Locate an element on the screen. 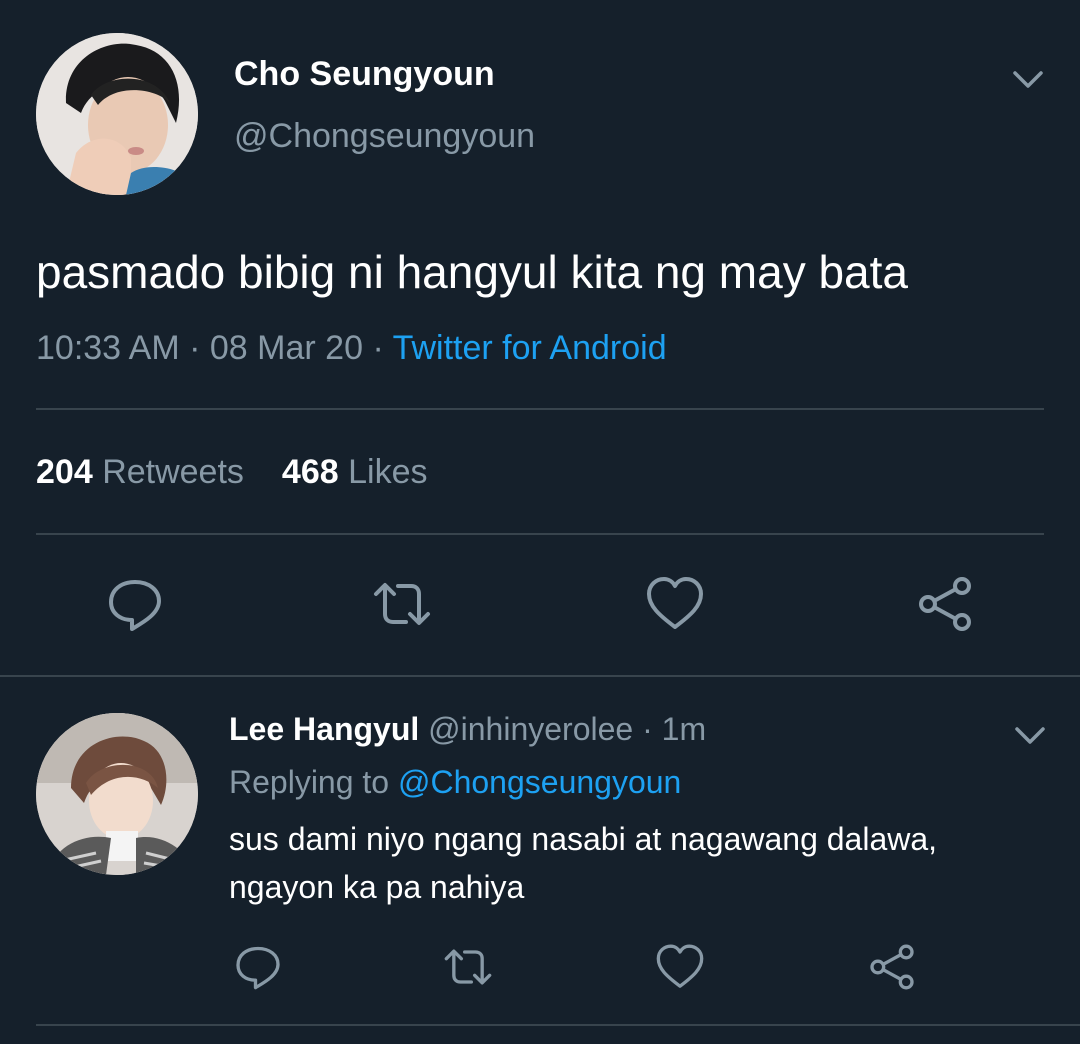  reply-header: Lee Hangyul @inhinyerolee · 1m is located at coordinates (467, 729).